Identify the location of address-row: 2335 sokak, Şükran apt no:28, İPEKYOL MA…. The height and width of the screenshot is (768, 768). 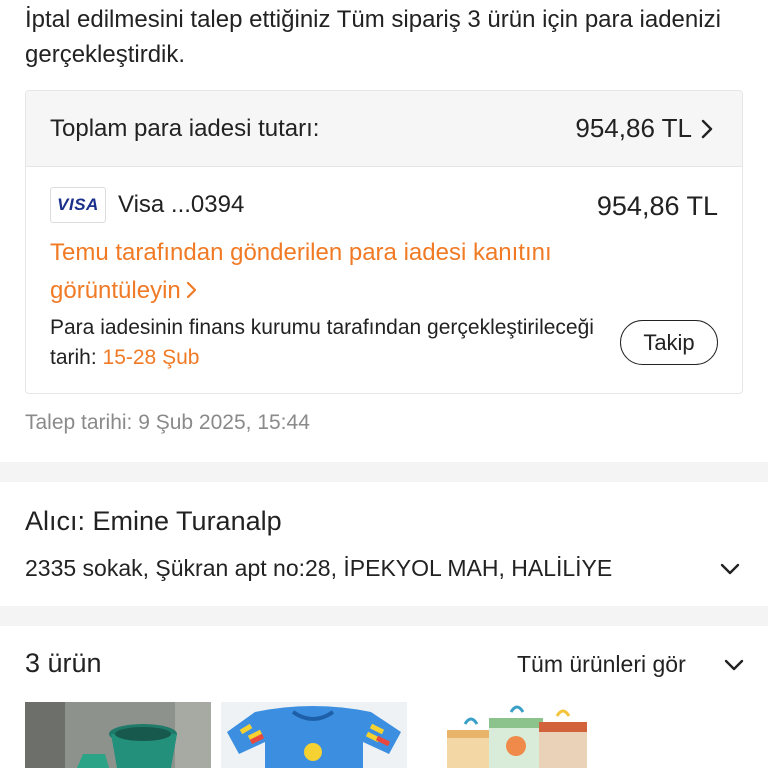
(370, 568).